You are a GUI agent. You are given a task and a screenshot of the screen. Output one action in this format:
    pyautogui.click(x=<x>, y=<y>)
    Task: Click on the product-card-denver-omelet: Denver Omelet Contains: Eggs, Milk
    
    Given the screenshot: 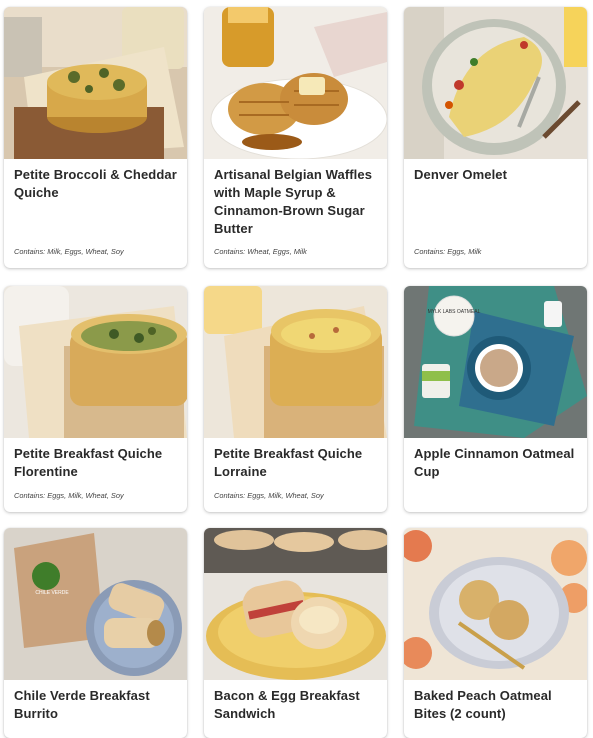 What is the action you would take?
    pyautogui.click(x=495, y=137)
    